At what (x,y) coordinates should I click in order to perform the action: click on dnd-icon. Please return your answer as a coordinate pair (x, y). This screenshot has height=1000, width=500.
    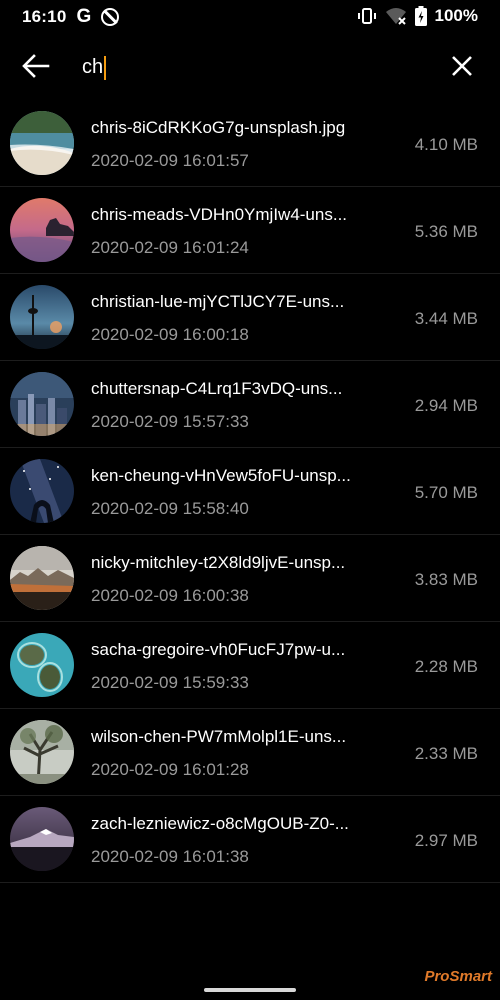
    Looking at the image, I should click on (110, 17).